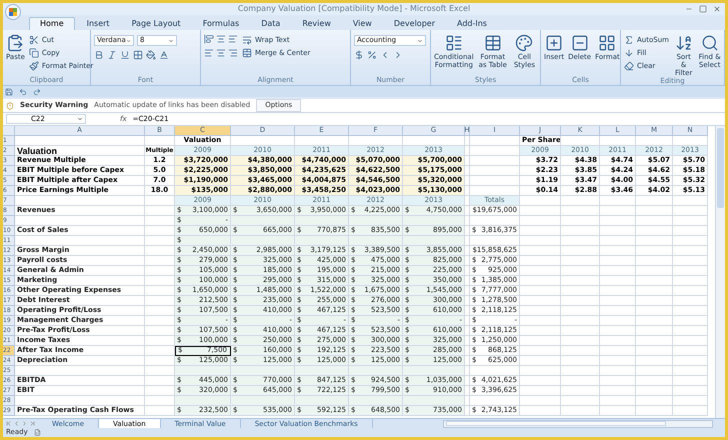 The height and width of the screenshot is (440, 728). Describe the element at coordinates (10, 106) in the screenshot. I see `shield-icon` at that location.